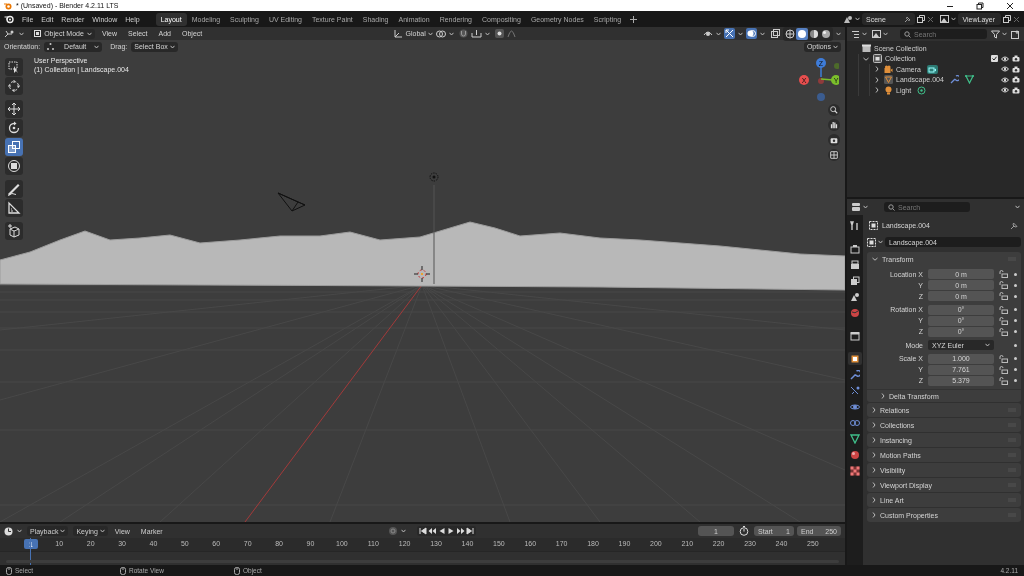 Image resolution: width=1024 pixels, height=576 pixels. What do you see at coordinates (463, 33) in the screenshot?
I see `magnet-icon` at bounding box center [463, 33].